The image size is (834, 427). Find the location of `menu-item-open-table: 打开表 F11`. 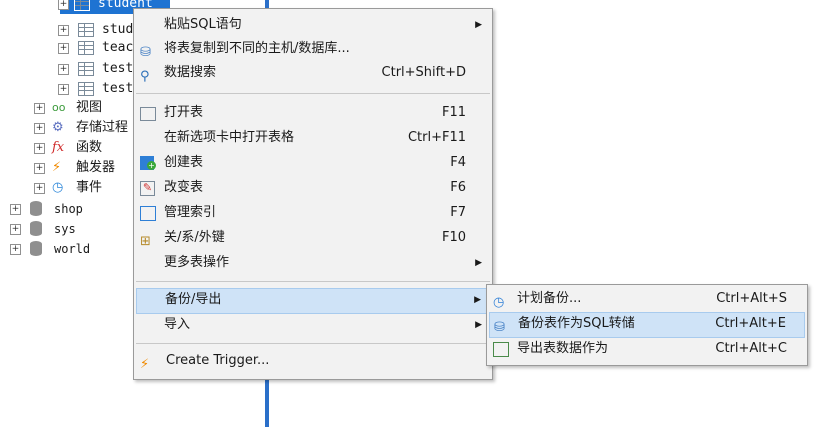

menu-item-open-table: 打开表 F11 is located at coordinates (313, 113).